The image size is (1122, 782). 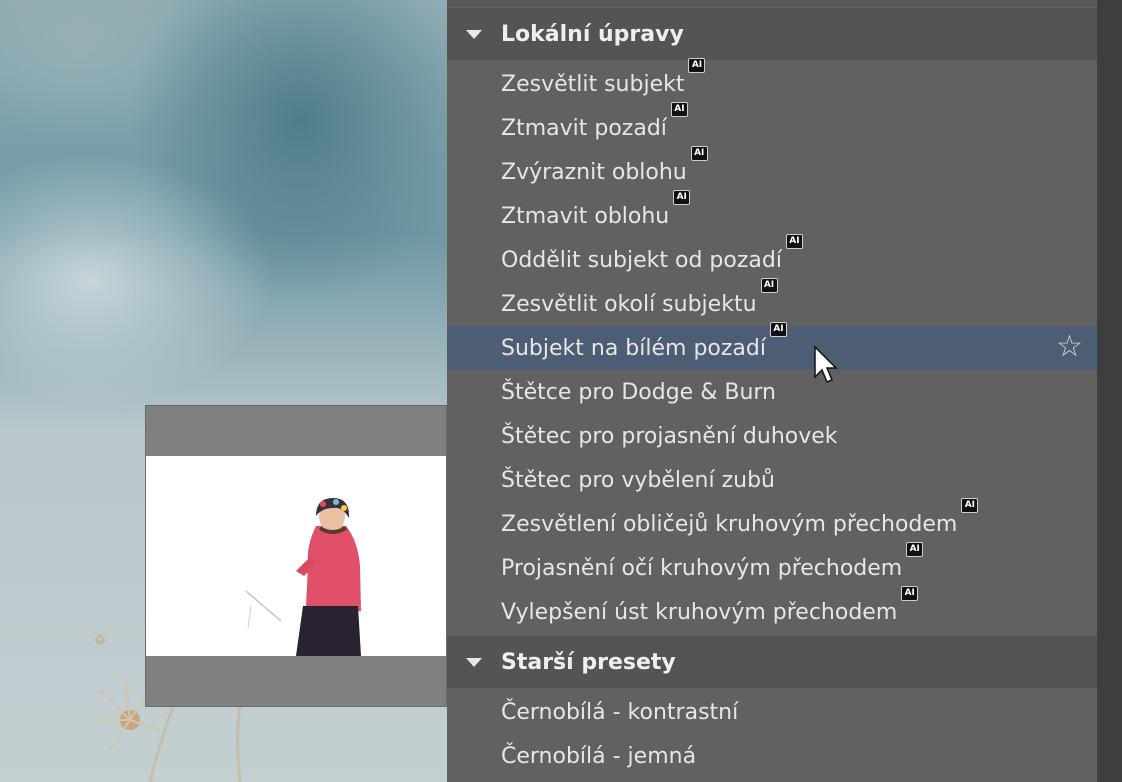 What do you see at coordinates (599, 756) in the screenshot?
I see `preset-label: Černobílá - jemná` at bounding box center [599, 756].